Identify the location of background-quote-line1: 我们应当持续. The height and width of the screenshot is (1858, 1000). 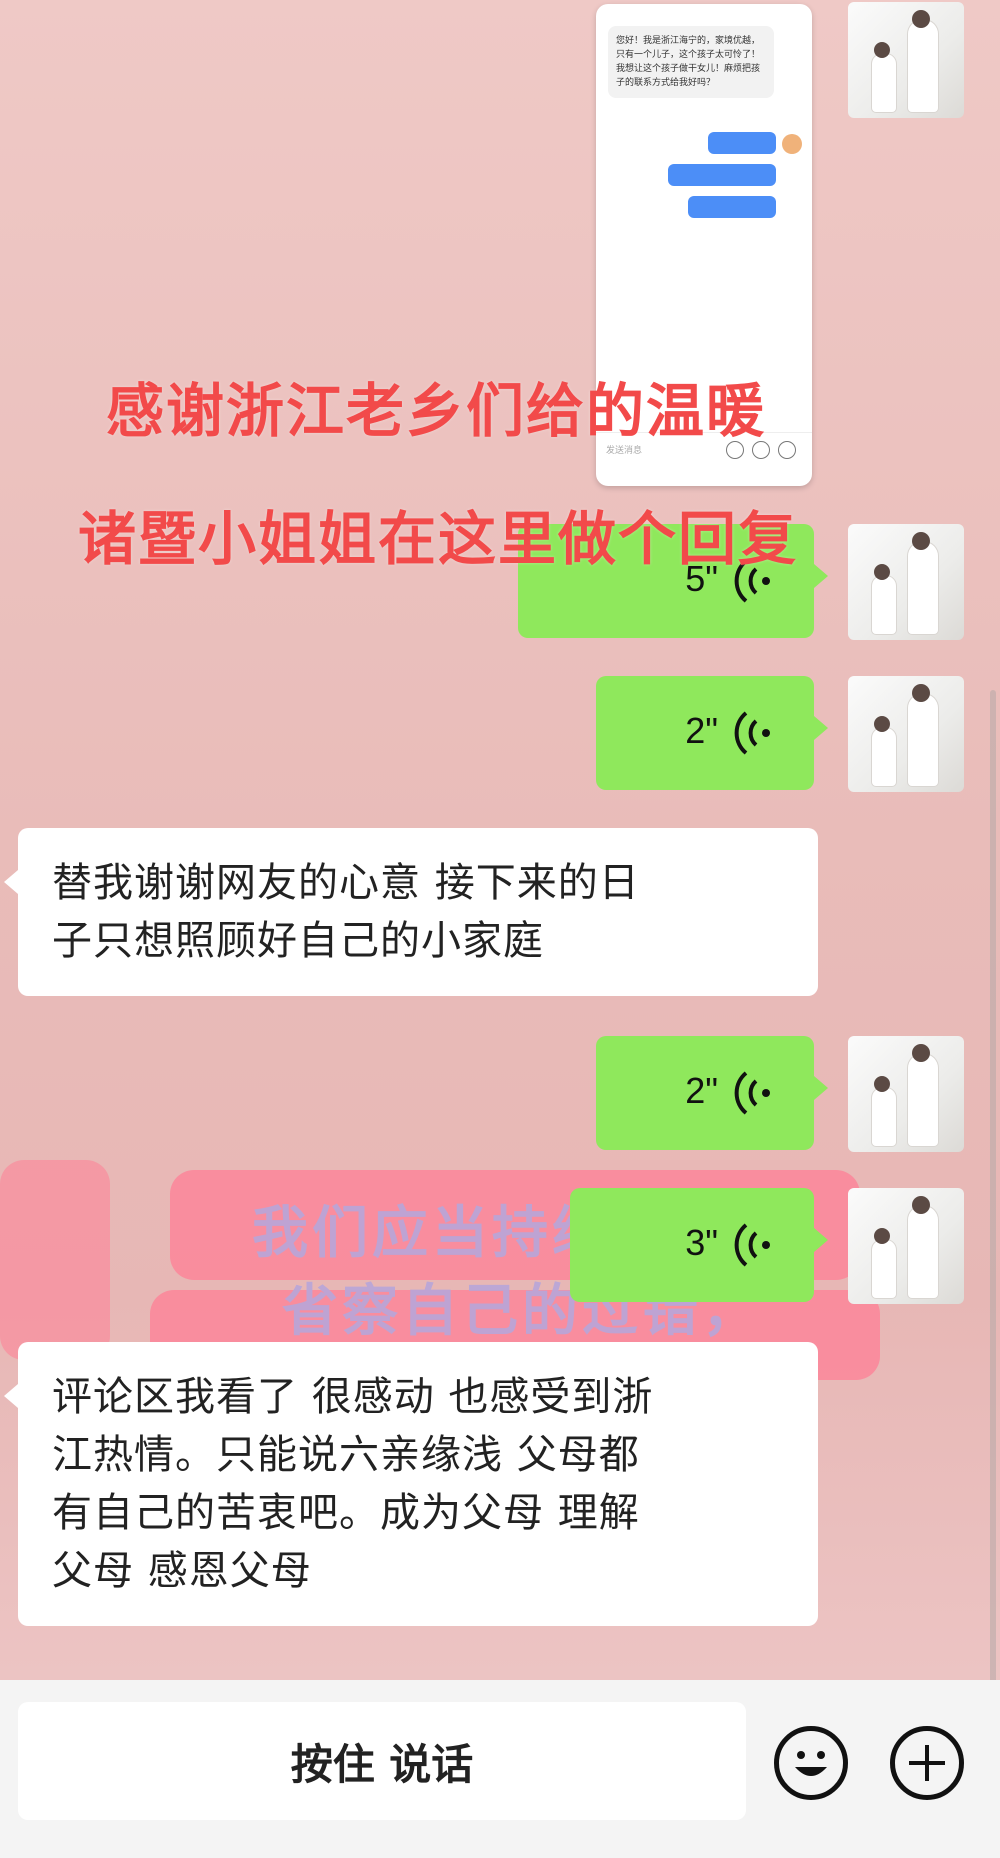
(432, 1233).